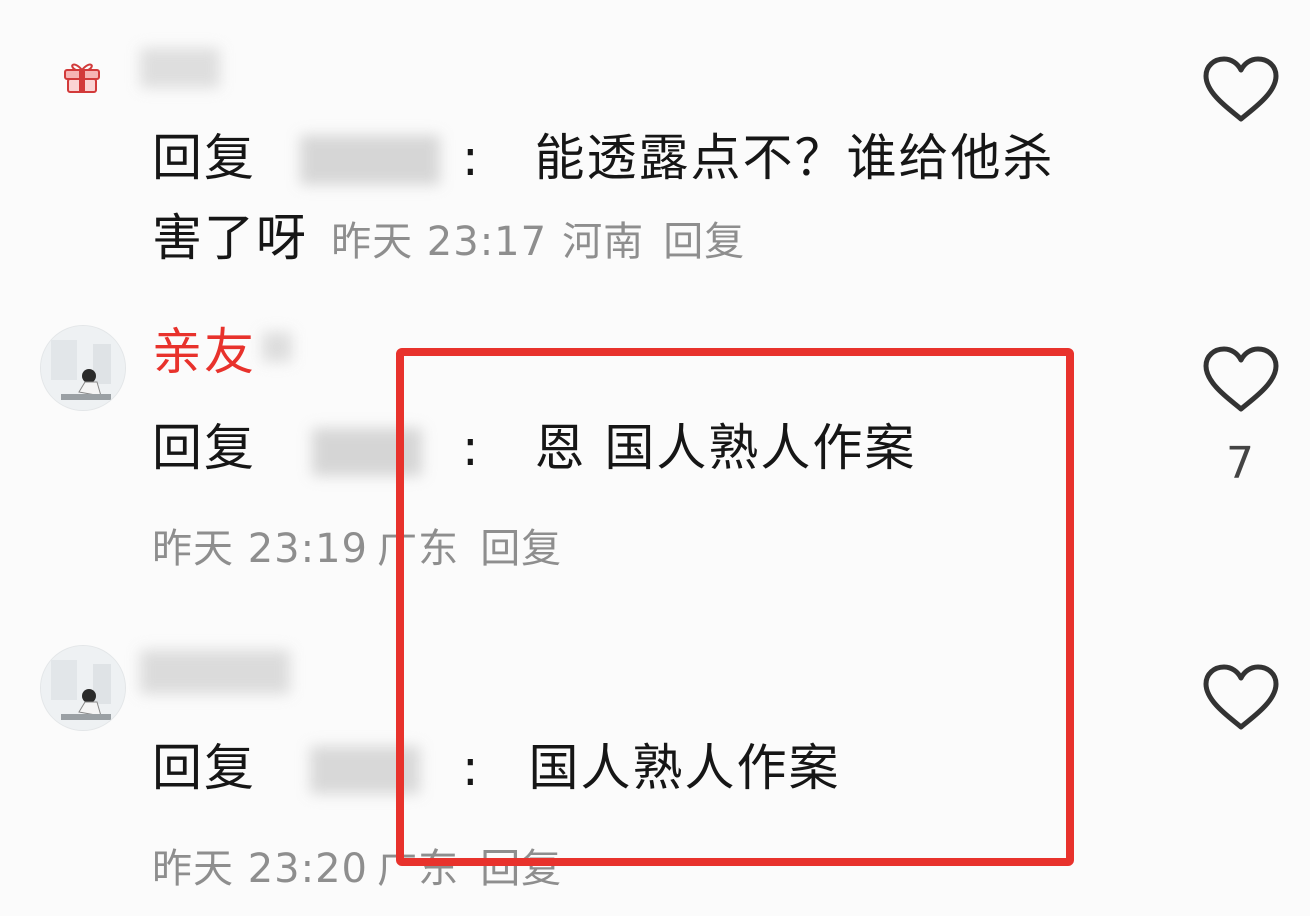  Describe the element at coordinates (204, 352) in the screenshot. I see `username: 亲友` at that location.